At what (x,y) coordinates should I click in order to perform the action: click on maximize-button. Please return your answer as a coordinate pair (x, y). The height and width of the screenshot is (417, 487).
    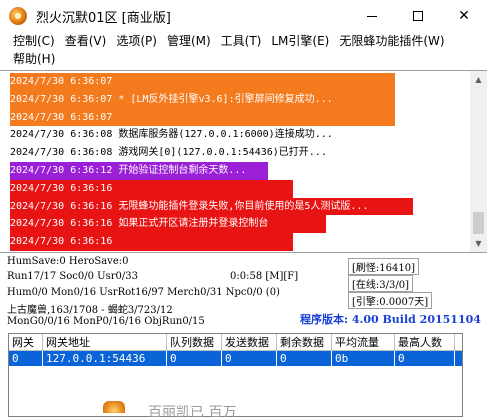
    Looking at the image, I should click on (418, 16).